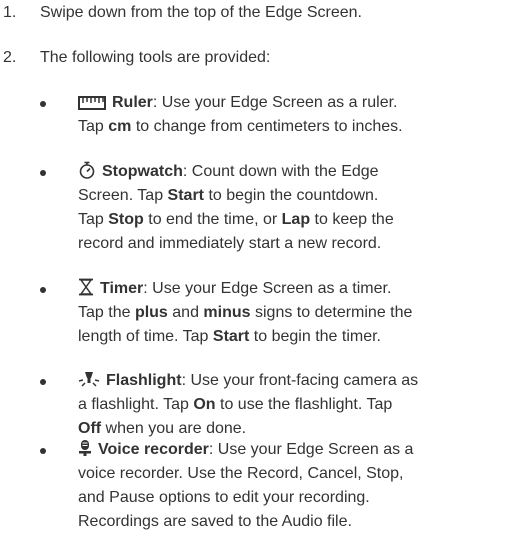  What do you see at coordinates (151, 312) in the screenshot?
I see `bold-term: plus` at bounding box center [151, 312].